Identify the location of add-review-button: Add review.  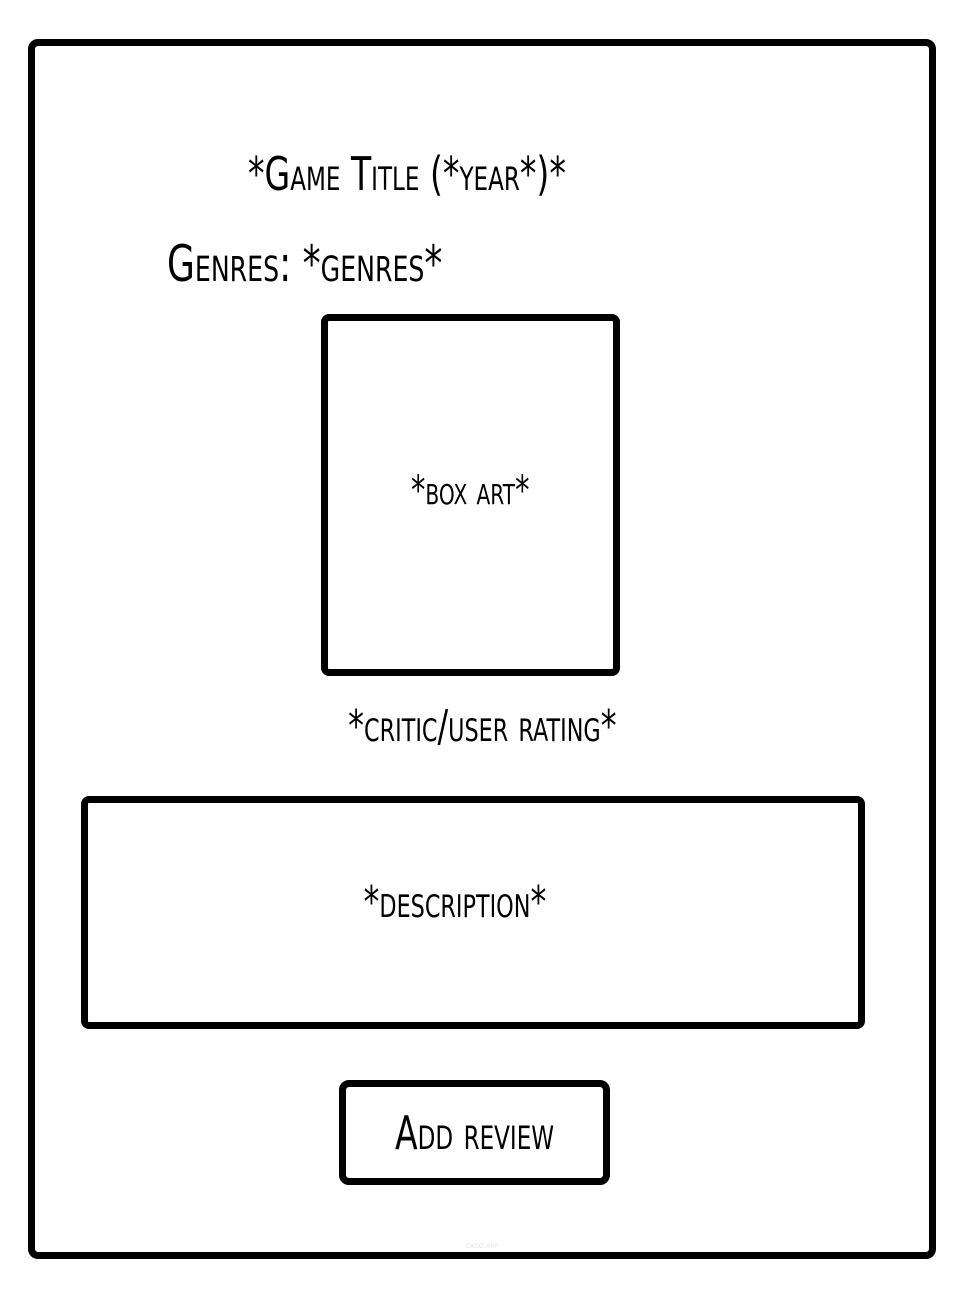
(474, 1132).